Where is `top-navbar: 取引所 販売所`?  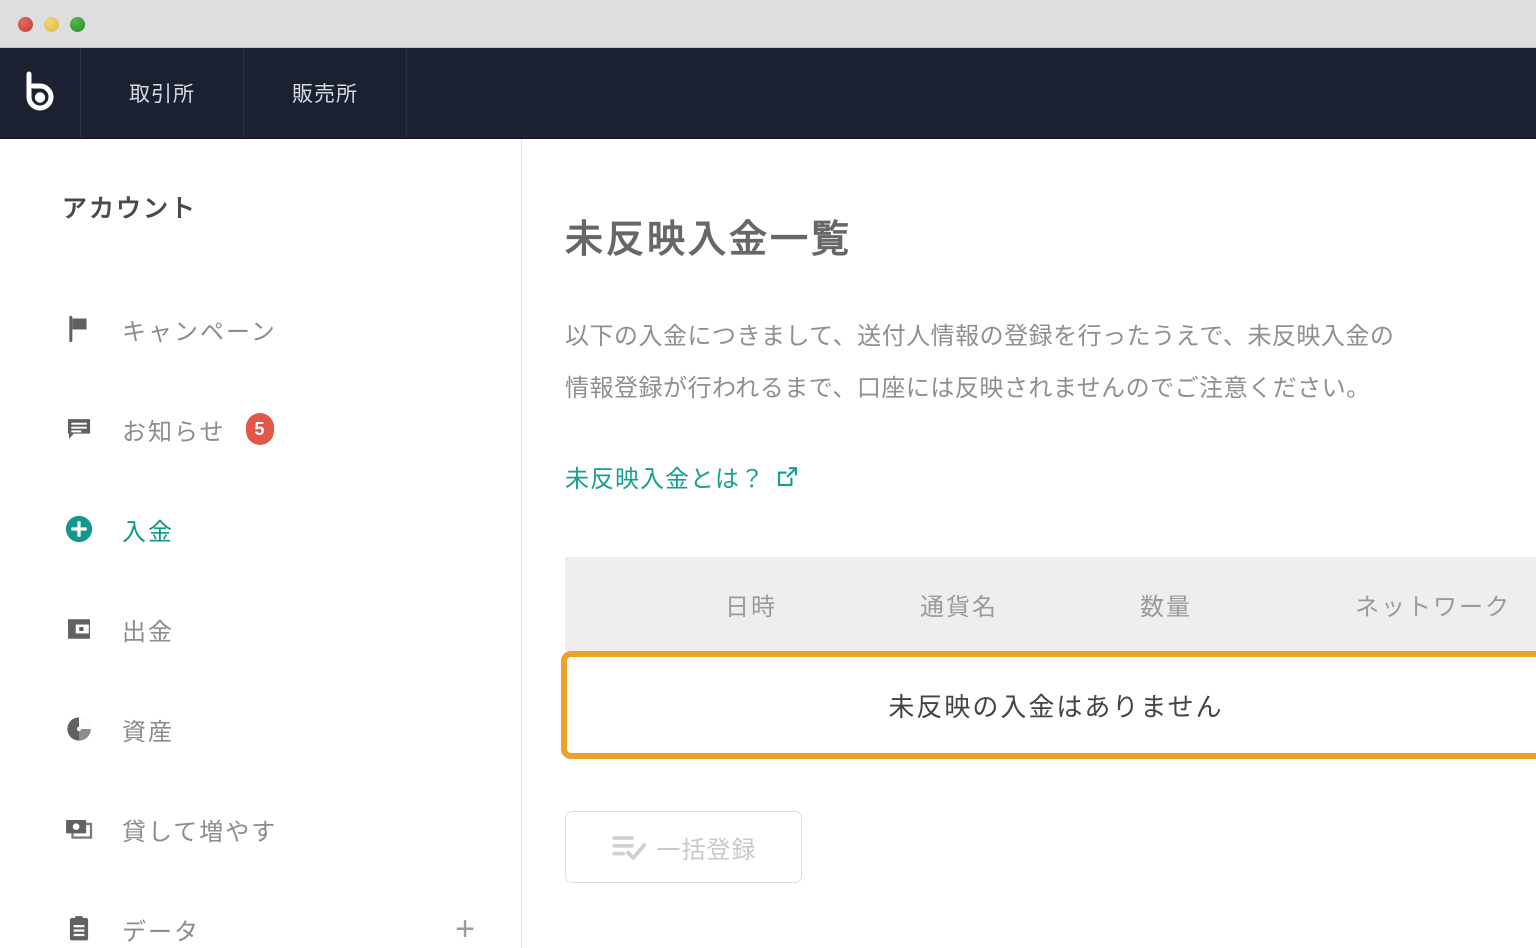 top-navbar: 取引所 販売所 is located at coordinates (768, 93).